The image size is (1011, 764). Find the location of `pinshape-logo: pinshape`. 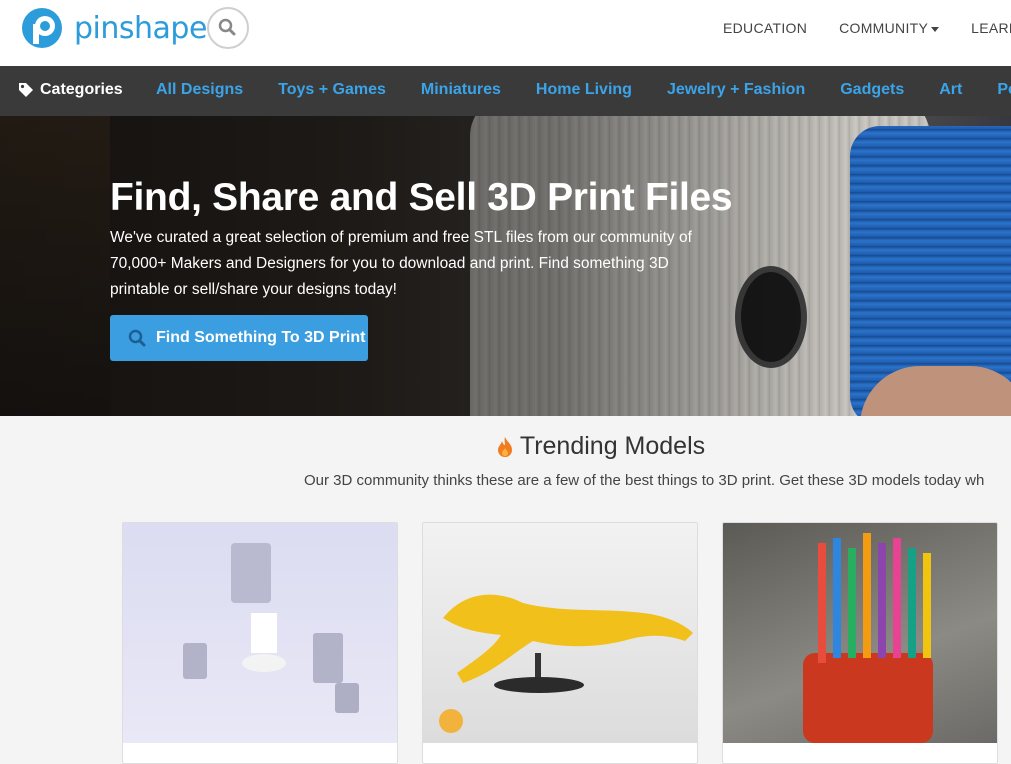

pinshape-logo: pinshape is located at coordinates (112, 28).